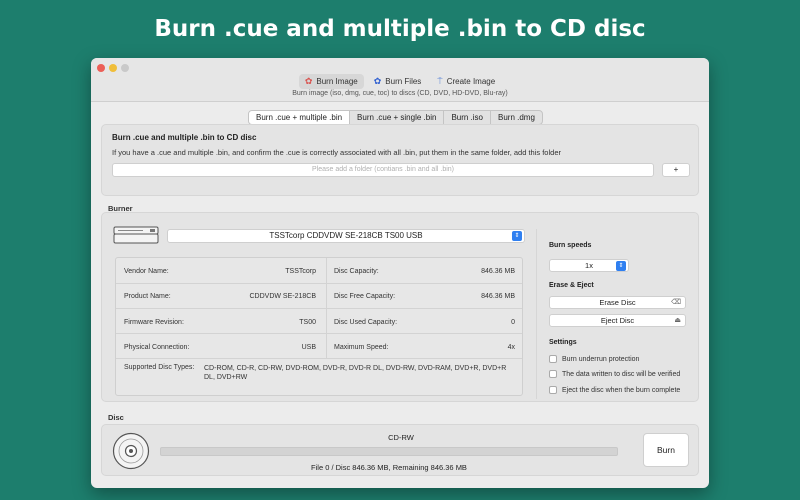 This screenshot has width=800, height=500. Describe the element at coordinates (184, 137) in the screenshot. I see `cue-panel-title: Burn .cue and multiple .bin to CD disc` at that location.